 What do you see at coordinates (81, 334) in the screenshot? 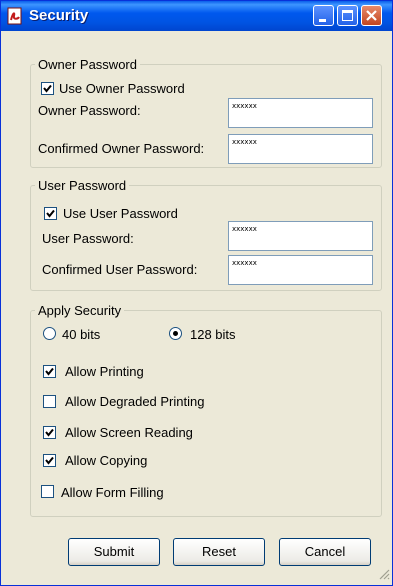
I see `bits-40-label: 40 bits` at bounding box center [81, 334].